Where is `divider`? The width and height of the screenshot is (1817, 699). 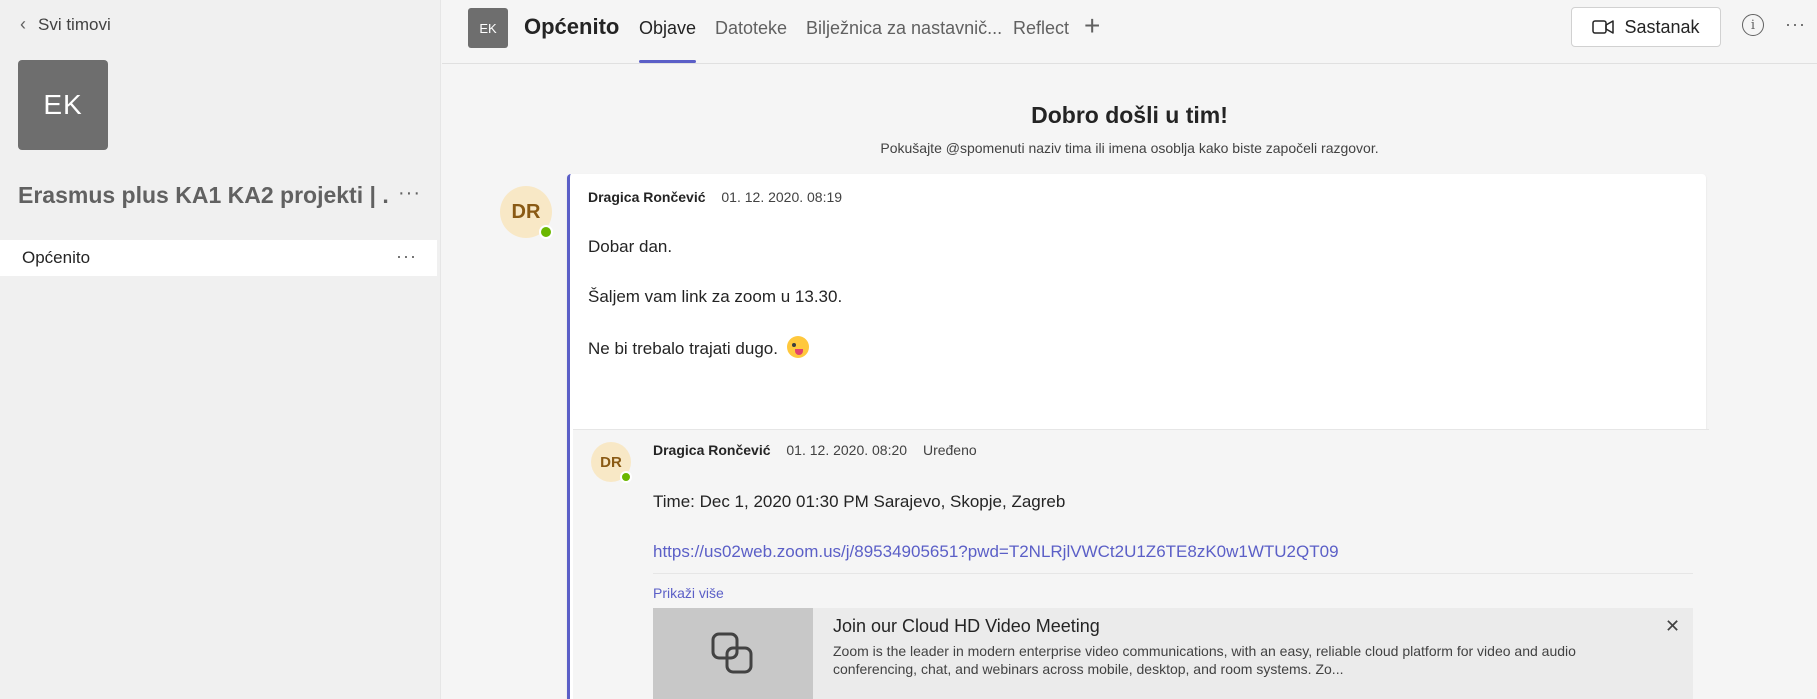 divider is located at coordinates (1173, 573).